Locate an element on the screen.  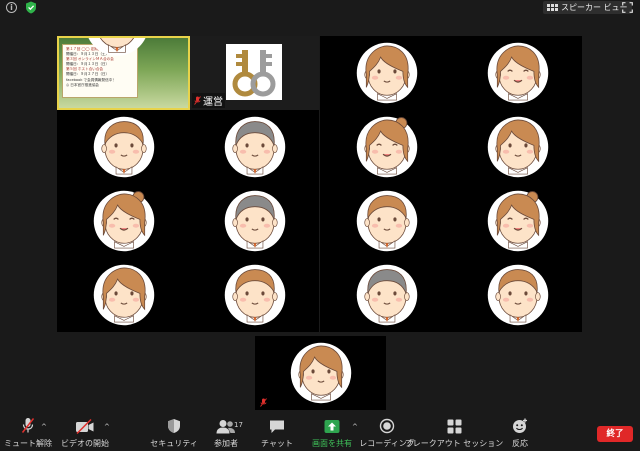
start-video-button: ビデオの開始 is located at coordinates (85, 432).